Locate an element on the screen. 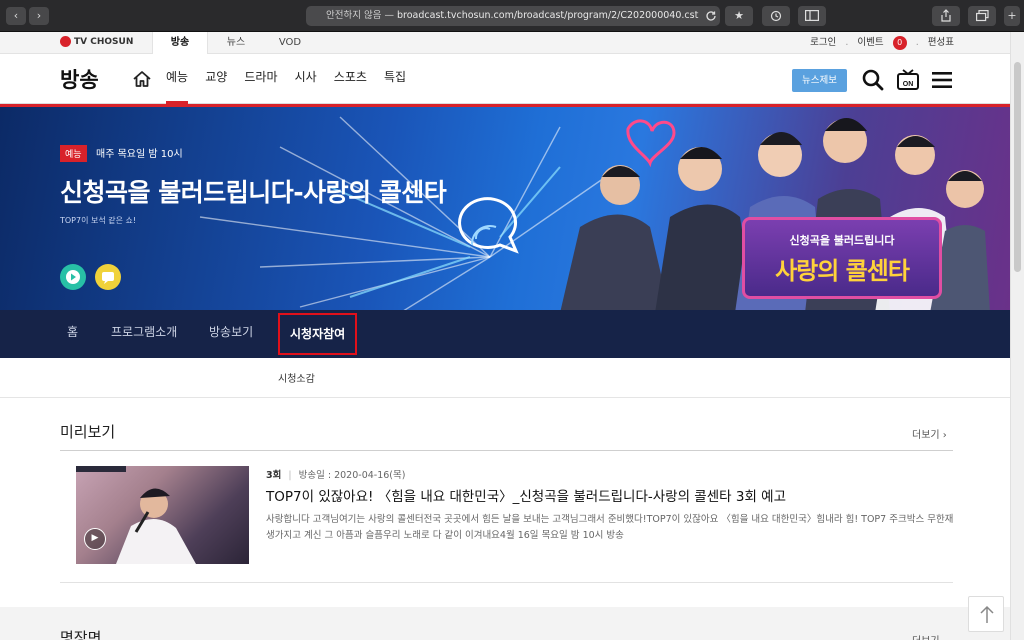  highlights-more-link: 더보기 is located at coordinates (926, 636).